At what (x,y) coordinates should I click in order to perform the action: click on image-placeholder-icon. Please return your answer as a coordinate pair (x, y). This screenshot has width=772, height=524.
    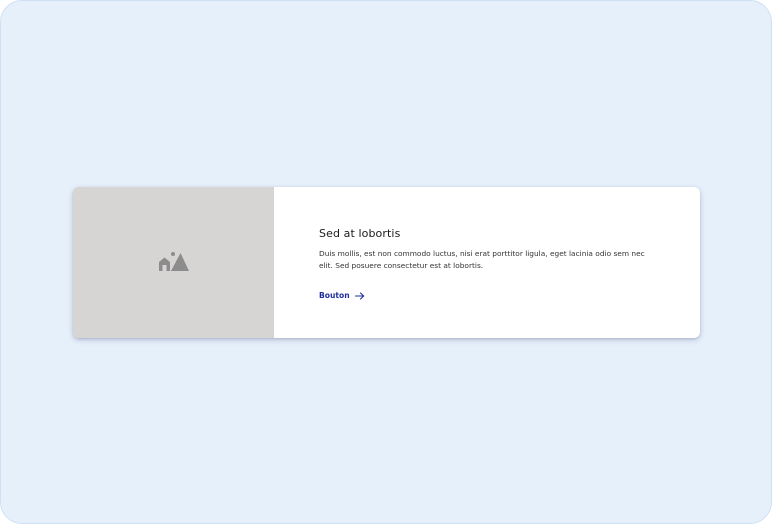
    Looking at the image, I should click on (173, 261).